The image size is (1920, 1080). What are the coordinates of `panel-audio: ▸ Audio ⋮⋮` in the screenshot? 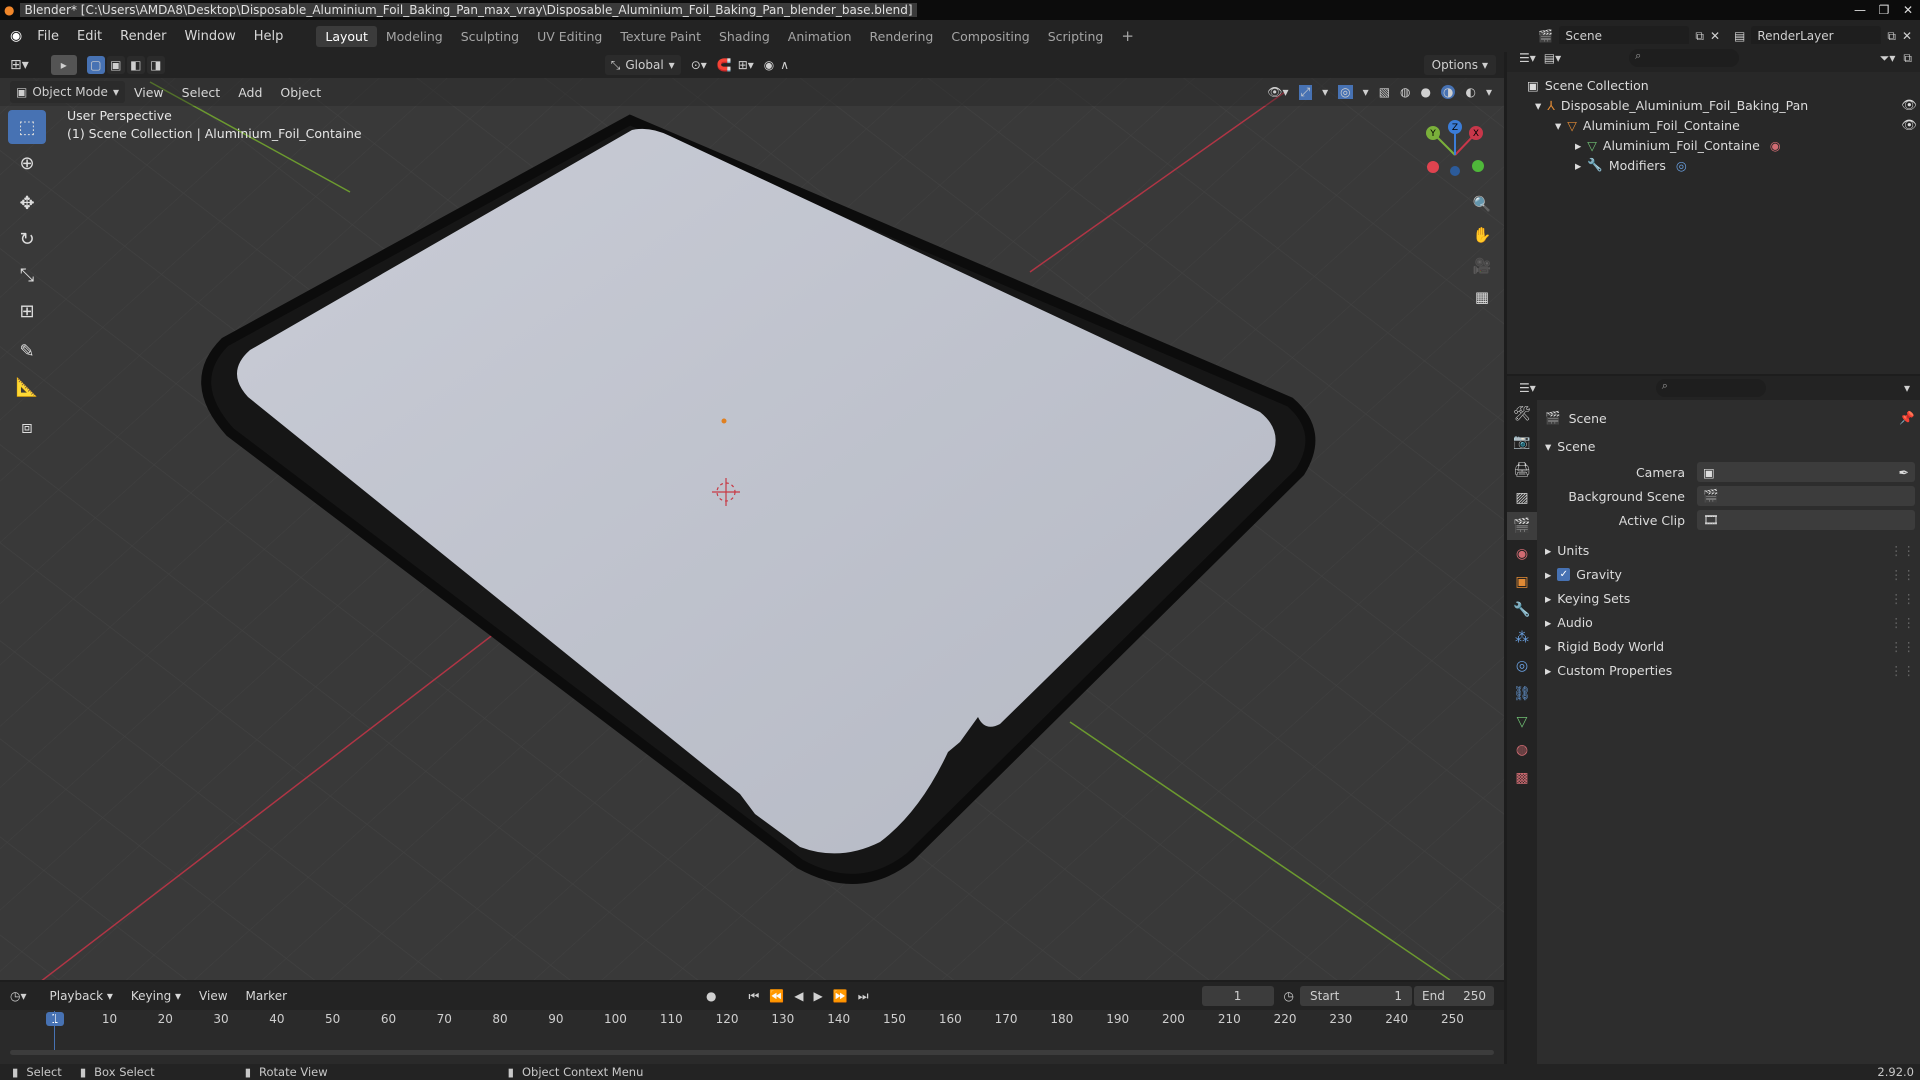 It's located at (1730, 622).